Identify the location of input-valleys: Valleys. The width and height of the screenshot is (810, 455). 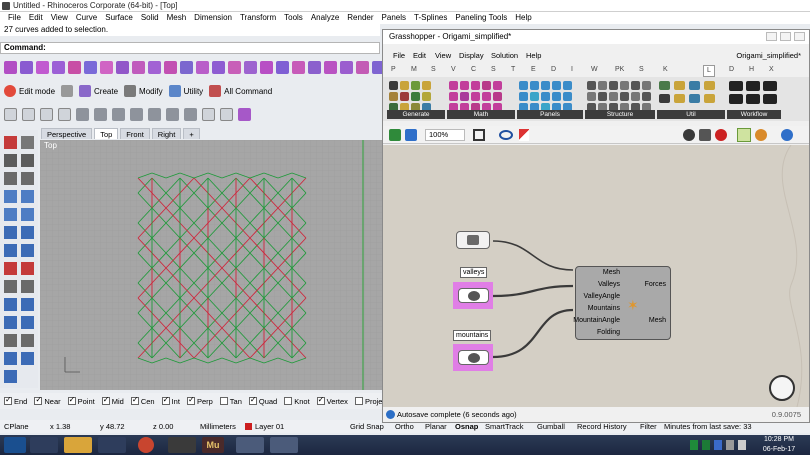
(609, 284).